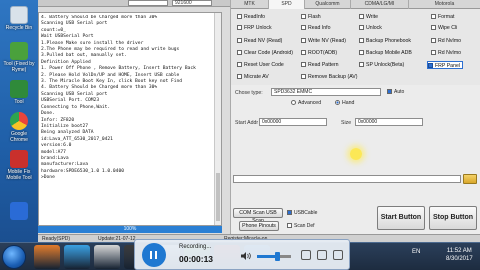 The height and width of the screenshot is (270, 480). Describe the element at coordinates (453, 218) in the screenshot. I see `stop-button: Stop Button` at that location.